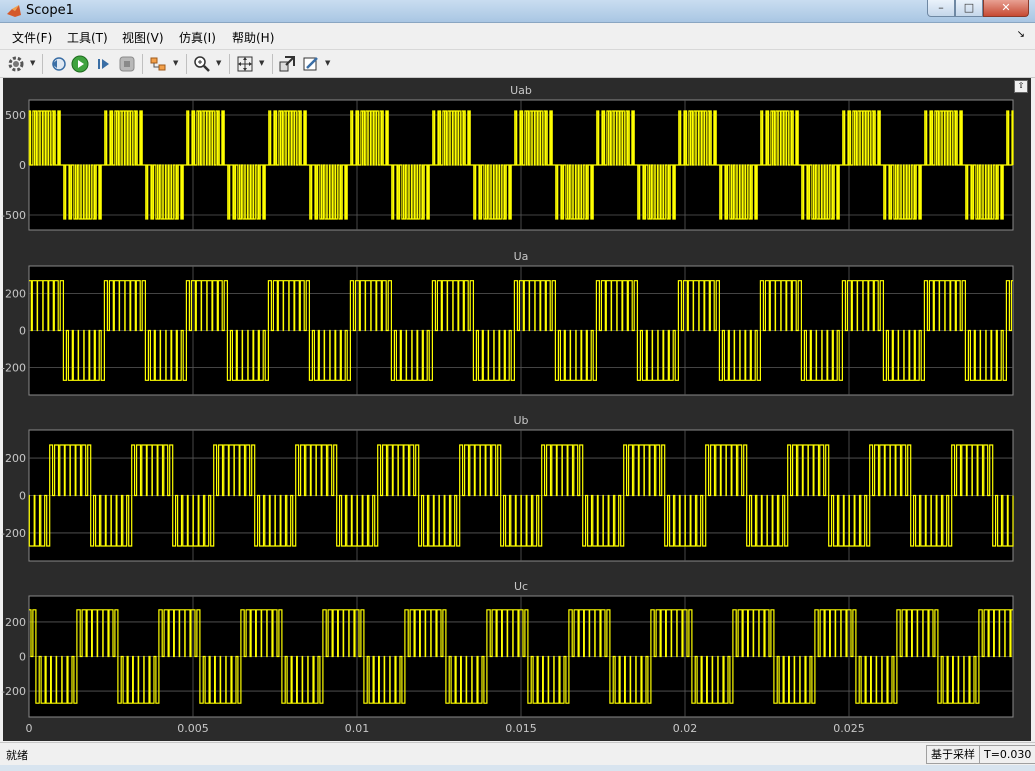  I want to click on x-tick-label: 0.01, so click(357, 728).